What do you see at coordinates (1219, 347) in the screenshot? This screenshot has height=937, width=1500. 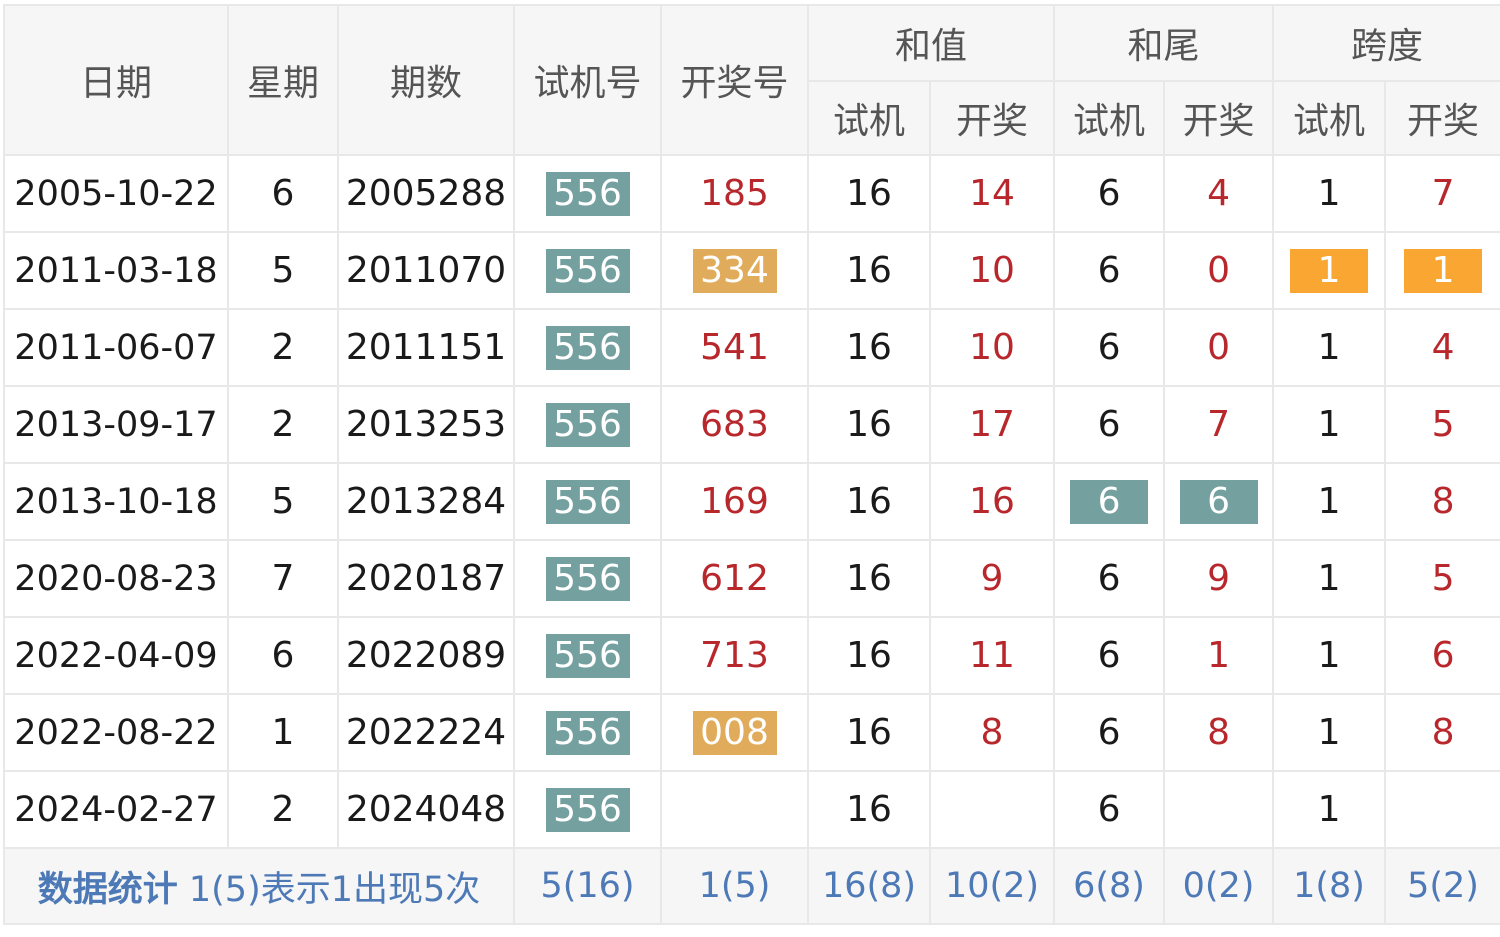 I see `cell-tail-draw: 0` at bounding box center [1219, 347].